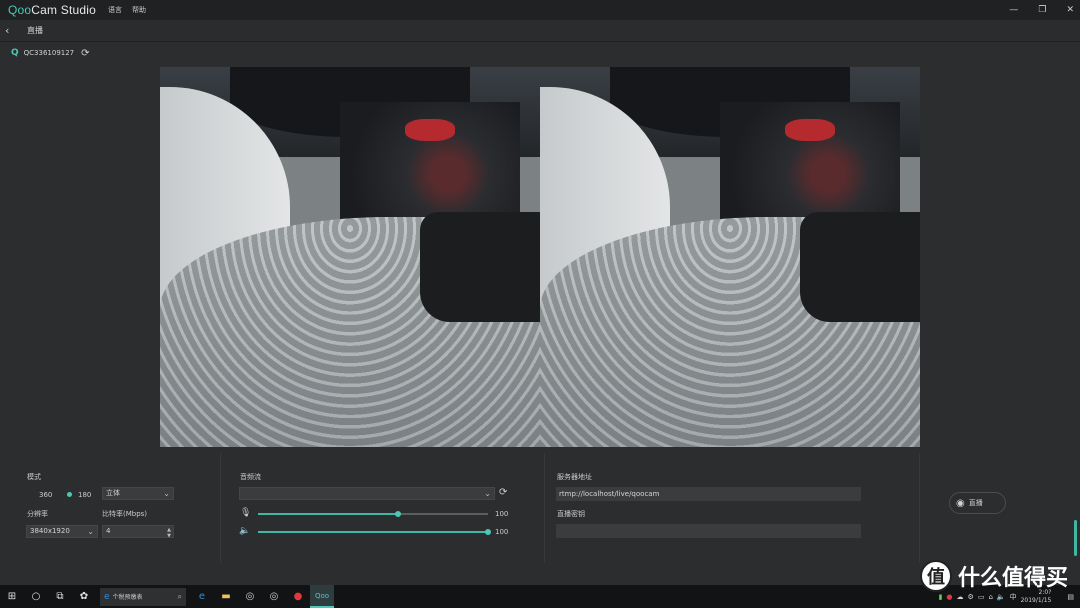 The height and width of the screenshot is (608, 1080). What do you see at coordinates (202, 596) in the screenshot?
I see `edge-app-icon: e` at bounding box center [202, 596].